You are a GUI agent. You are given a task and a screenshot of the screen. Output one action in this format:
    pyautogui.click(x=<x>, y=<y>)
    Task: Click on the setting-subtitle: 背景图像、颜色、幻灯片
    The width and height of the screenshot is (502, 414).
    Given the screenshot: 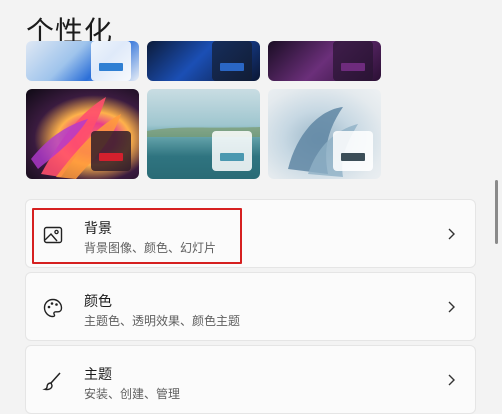 What is the action you would take?
    pyautogui.click(x=150, y=248)
    